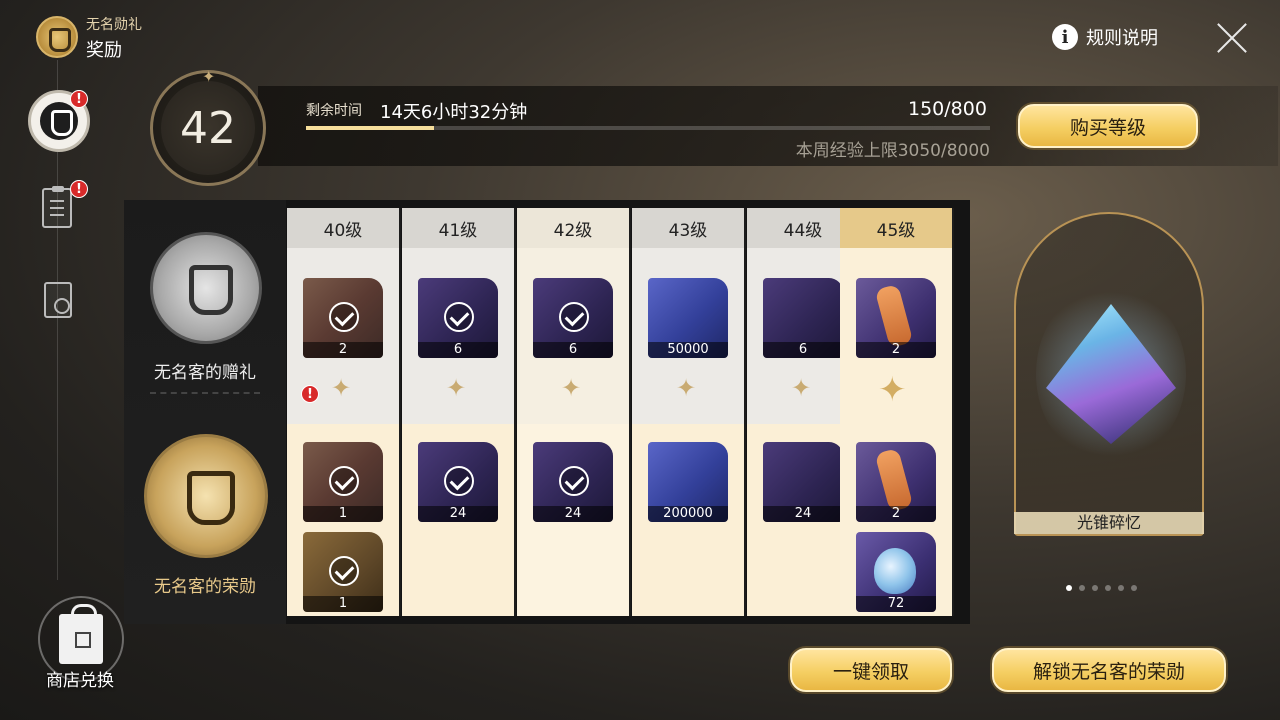  Describe the element at coordinates (688, 350) in the screenshot. I see `reward-quantity: 50000` at that location.